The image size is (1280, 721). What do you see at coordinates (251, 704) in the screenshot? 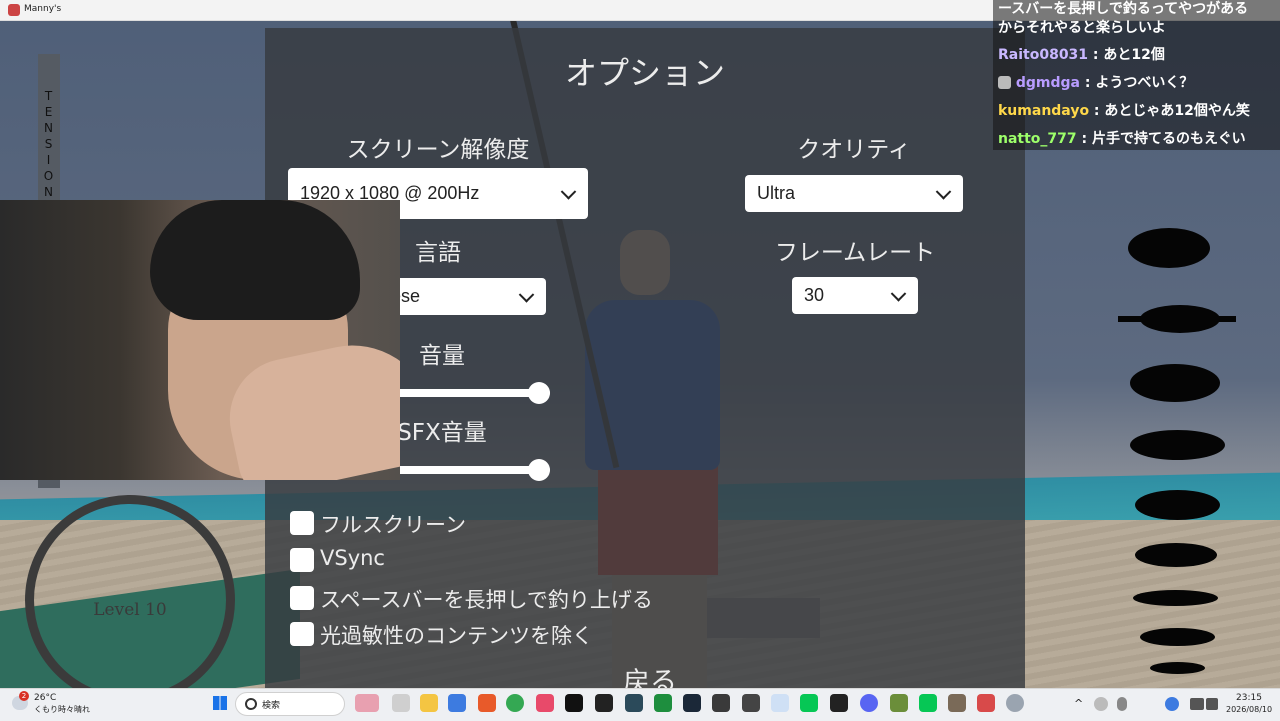
I see `search-icon` at bounding box center [251, 704].